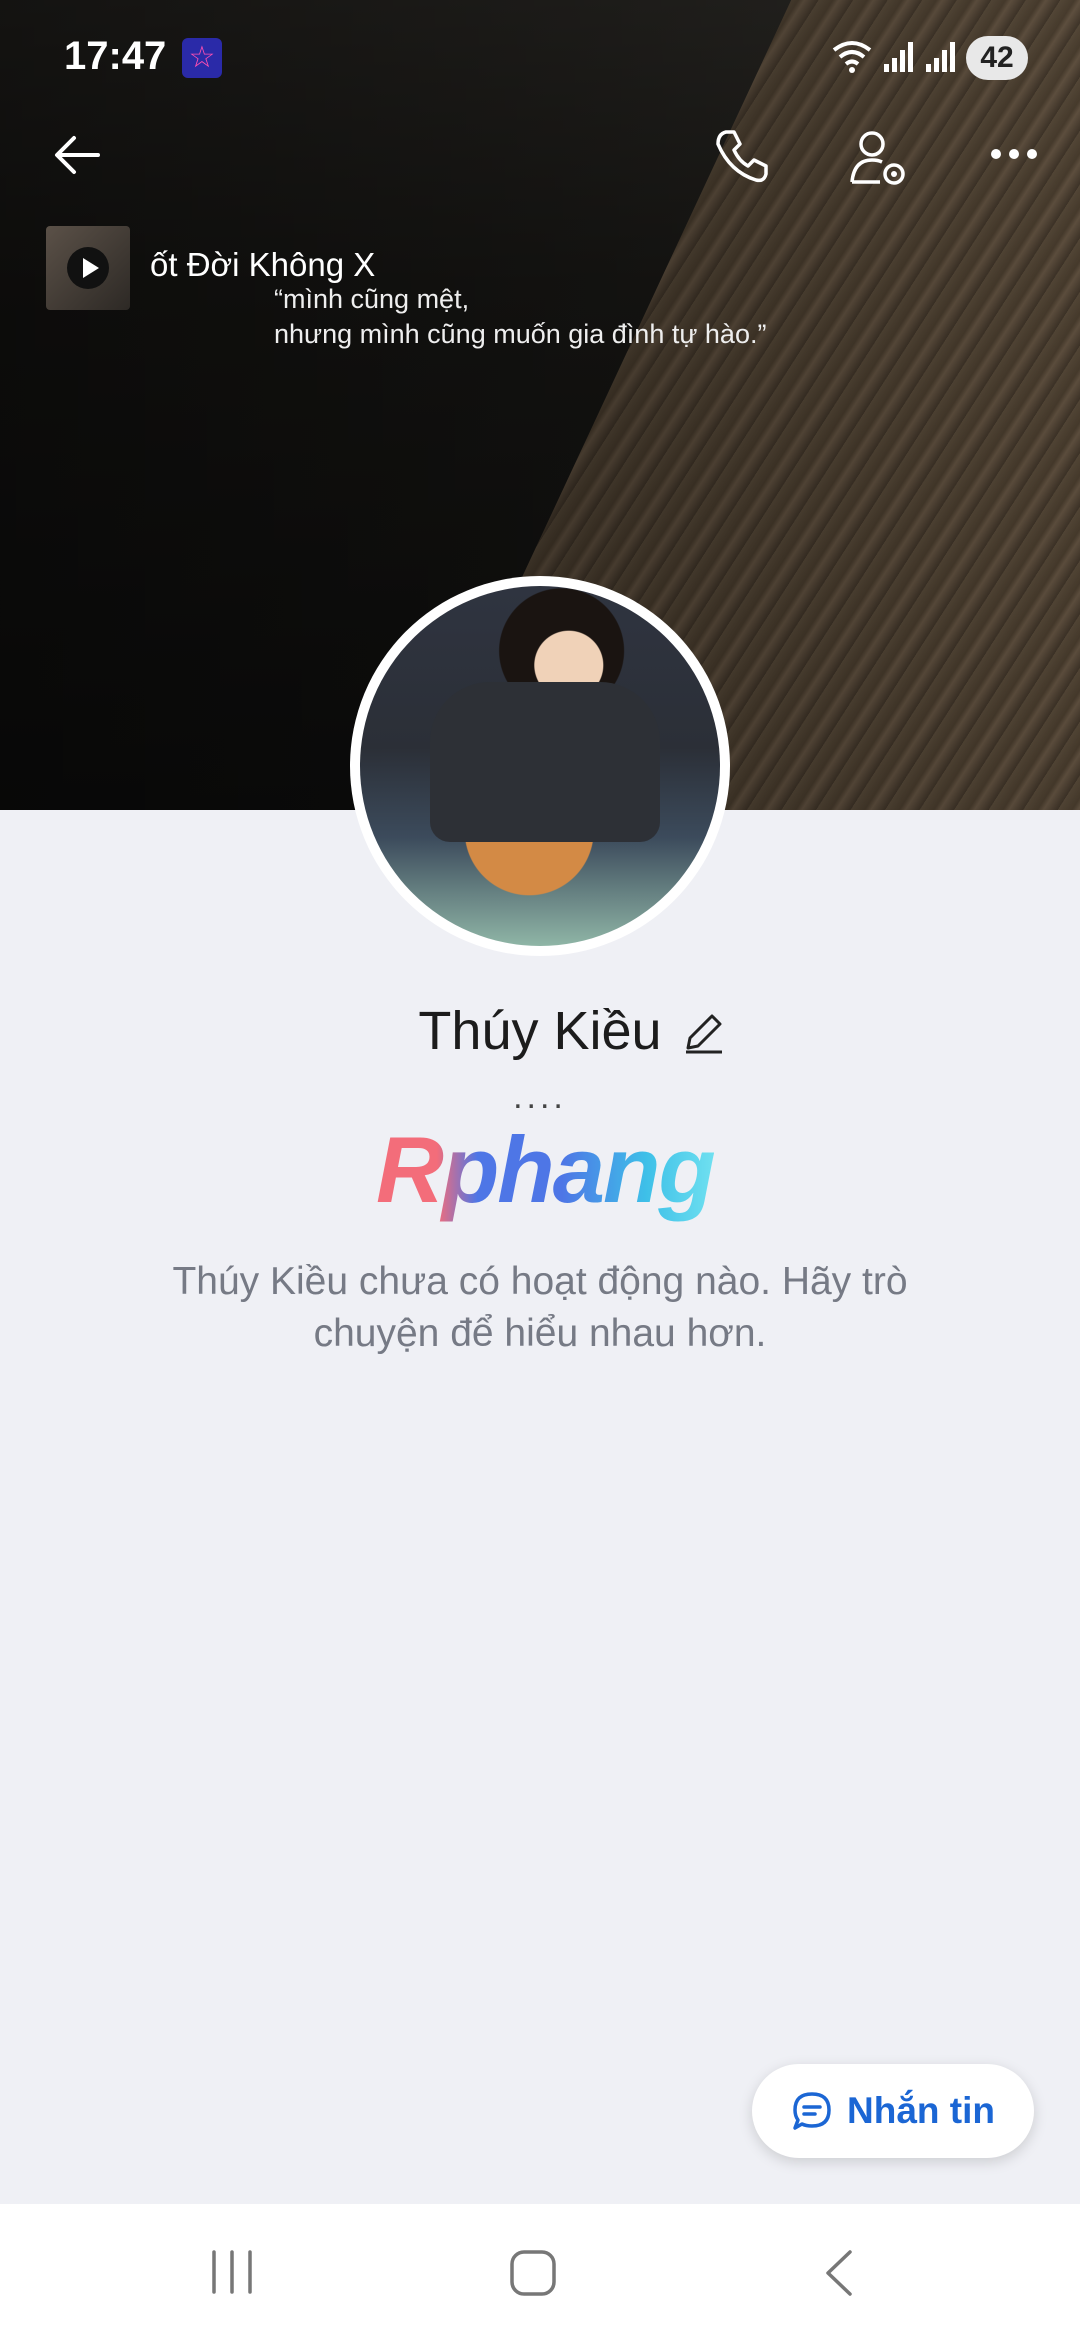  What do you see at coordinates (520, 334) in the screenshot?
I see `cover-quote-line: nhưng mình cũng muốn gia đình tự hào.”` at bounding box center [520, 334].